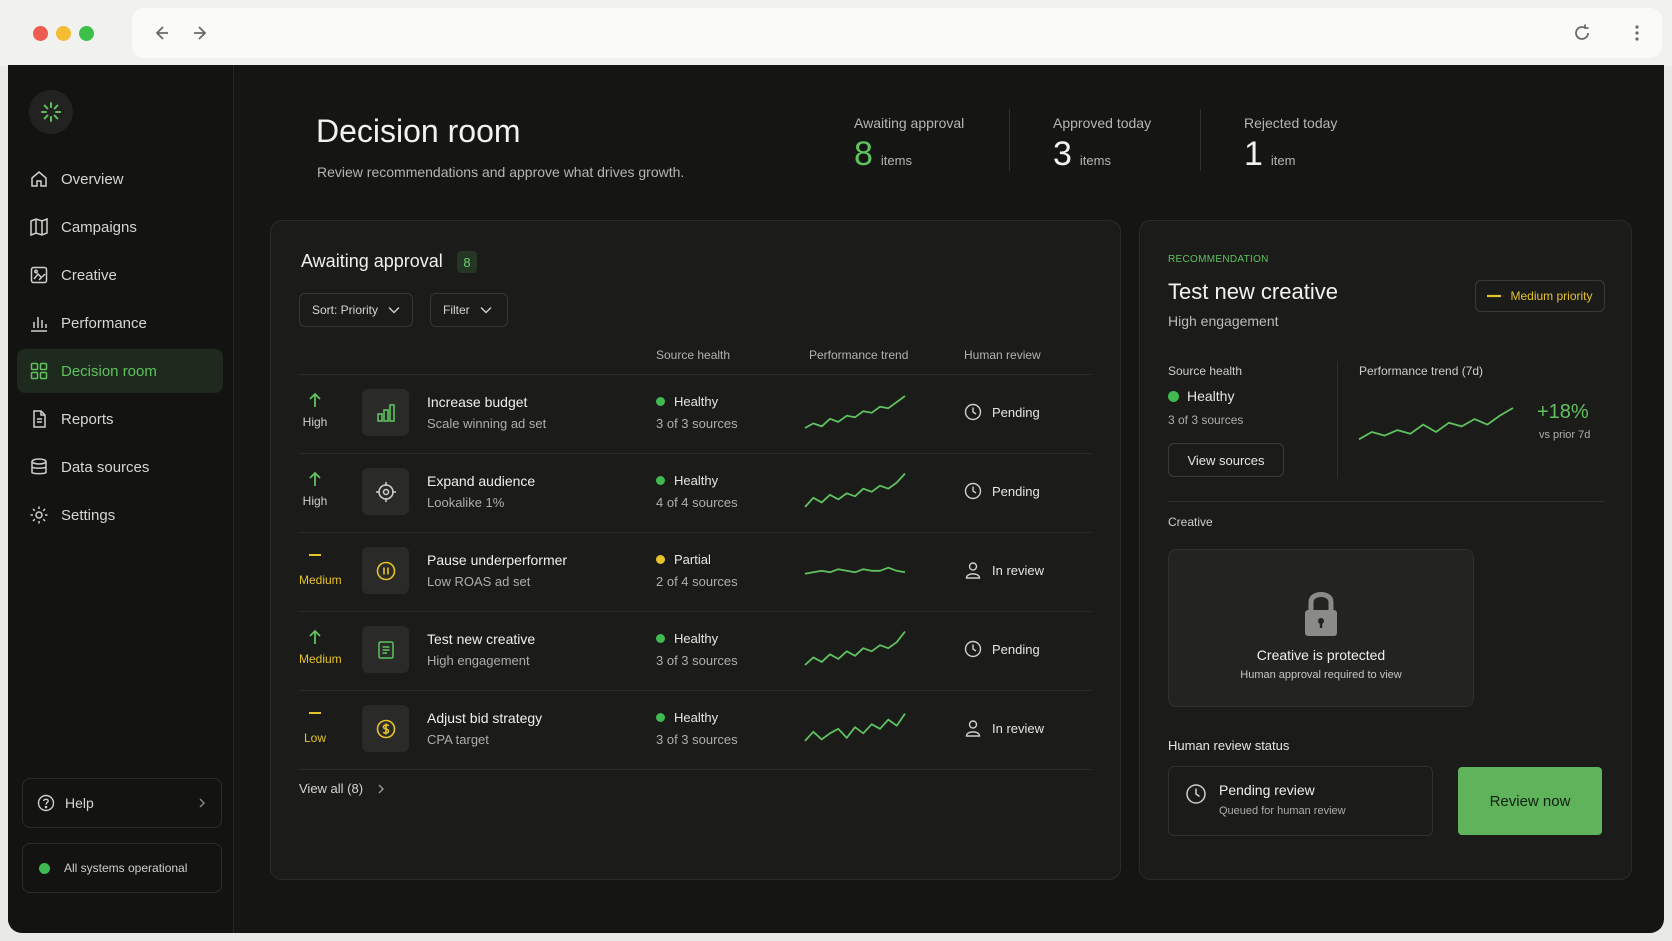 The image size is (1672, 941). What do you see at coordinates (1062, 154) in the screenshot?
I see `stat-value: 3` at bounding box center [1062, 154].